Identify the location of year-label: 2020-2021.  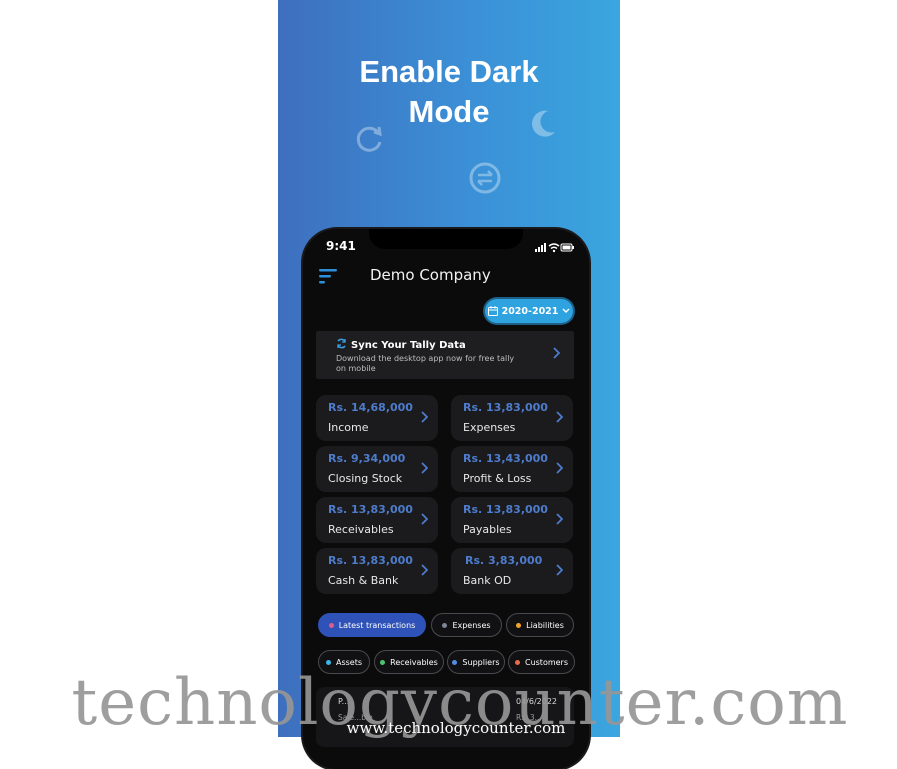
(530, 311).